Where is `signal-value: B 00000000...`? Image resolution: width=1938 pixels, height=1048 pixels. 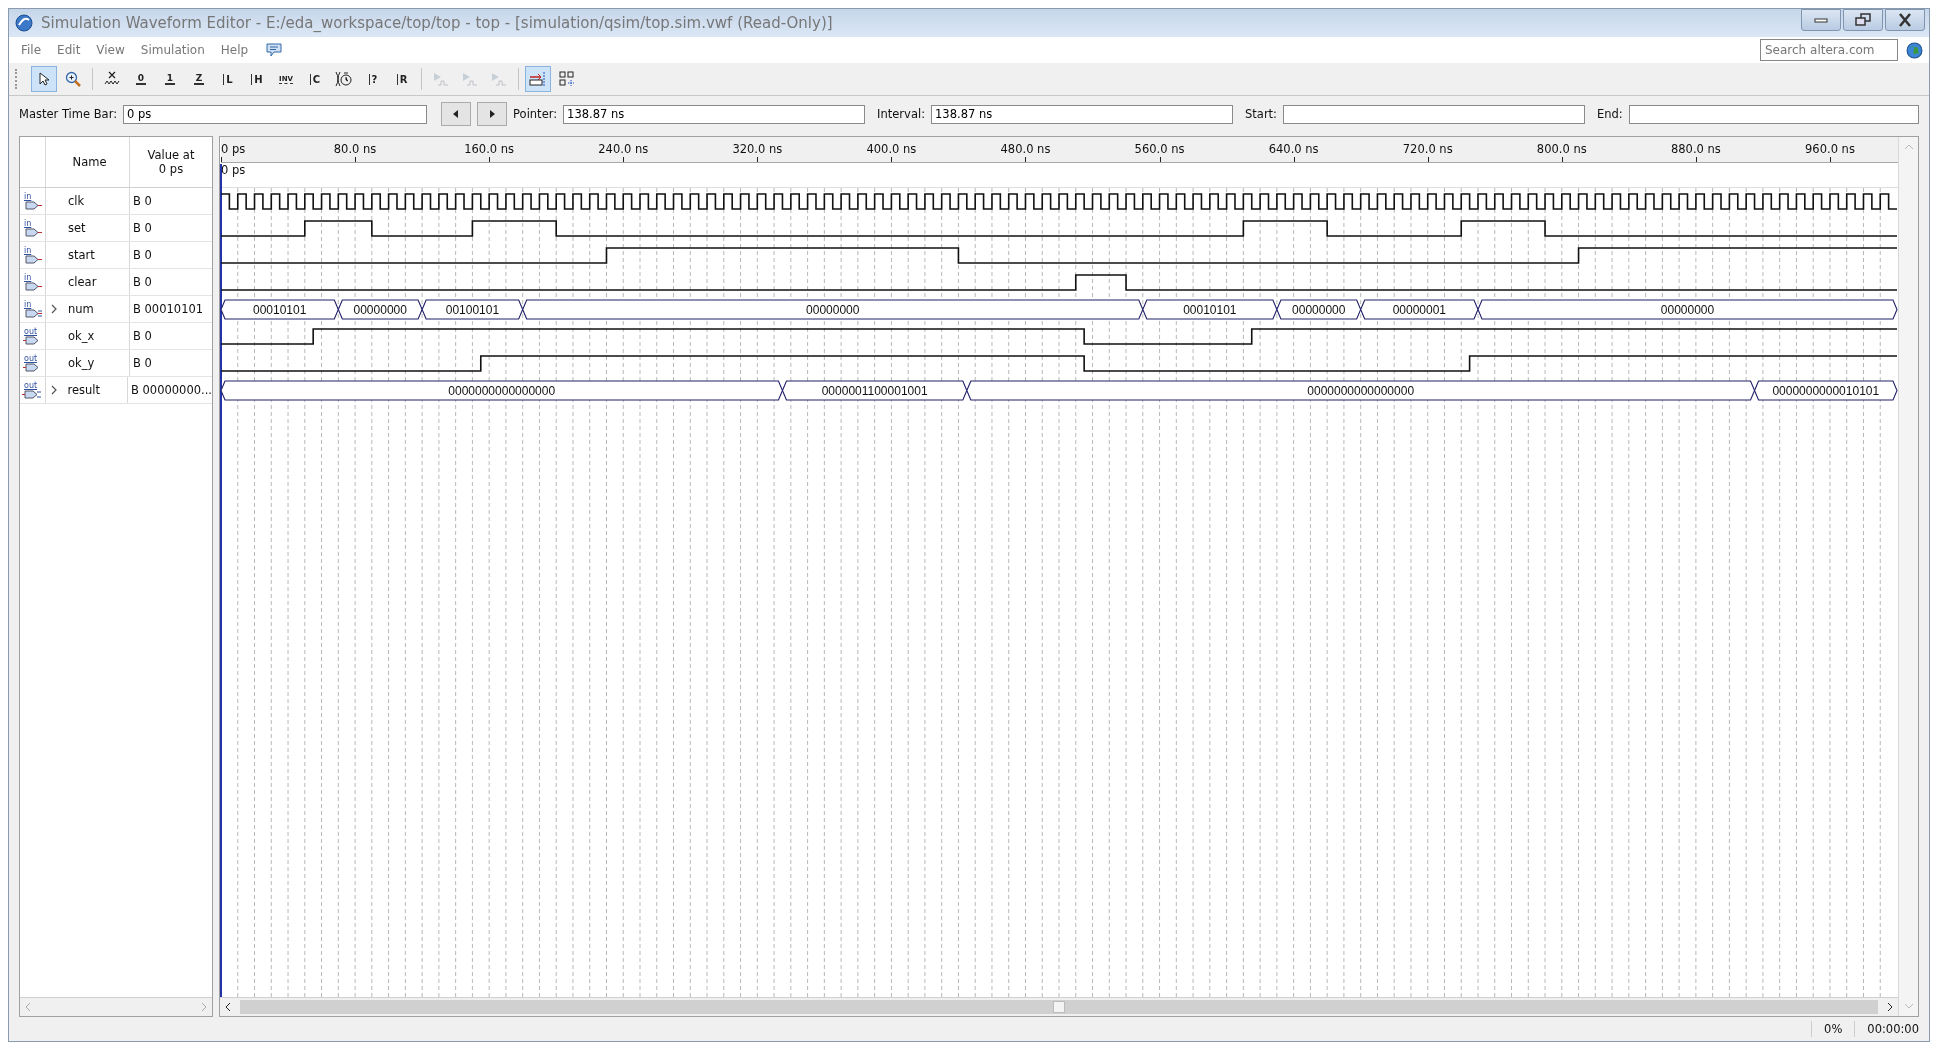
signal-value: B 00000000... is located at coordinates (170, 390).